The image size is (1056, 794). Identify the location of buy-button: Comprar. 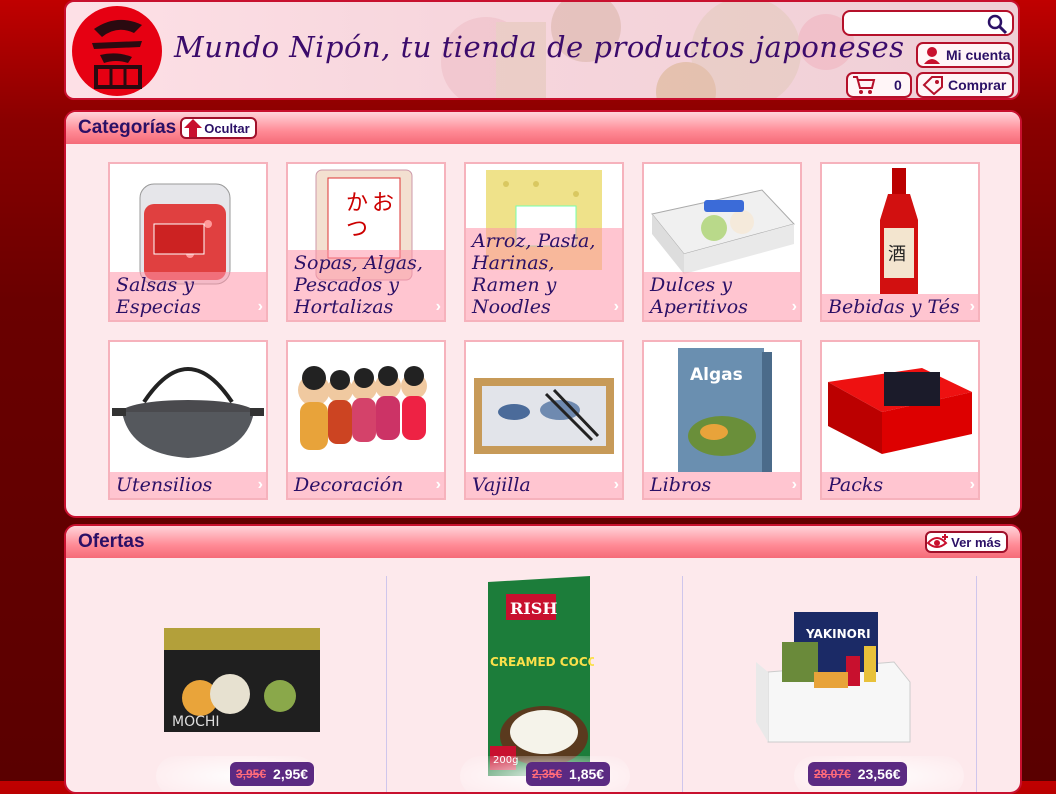
(965, 85).